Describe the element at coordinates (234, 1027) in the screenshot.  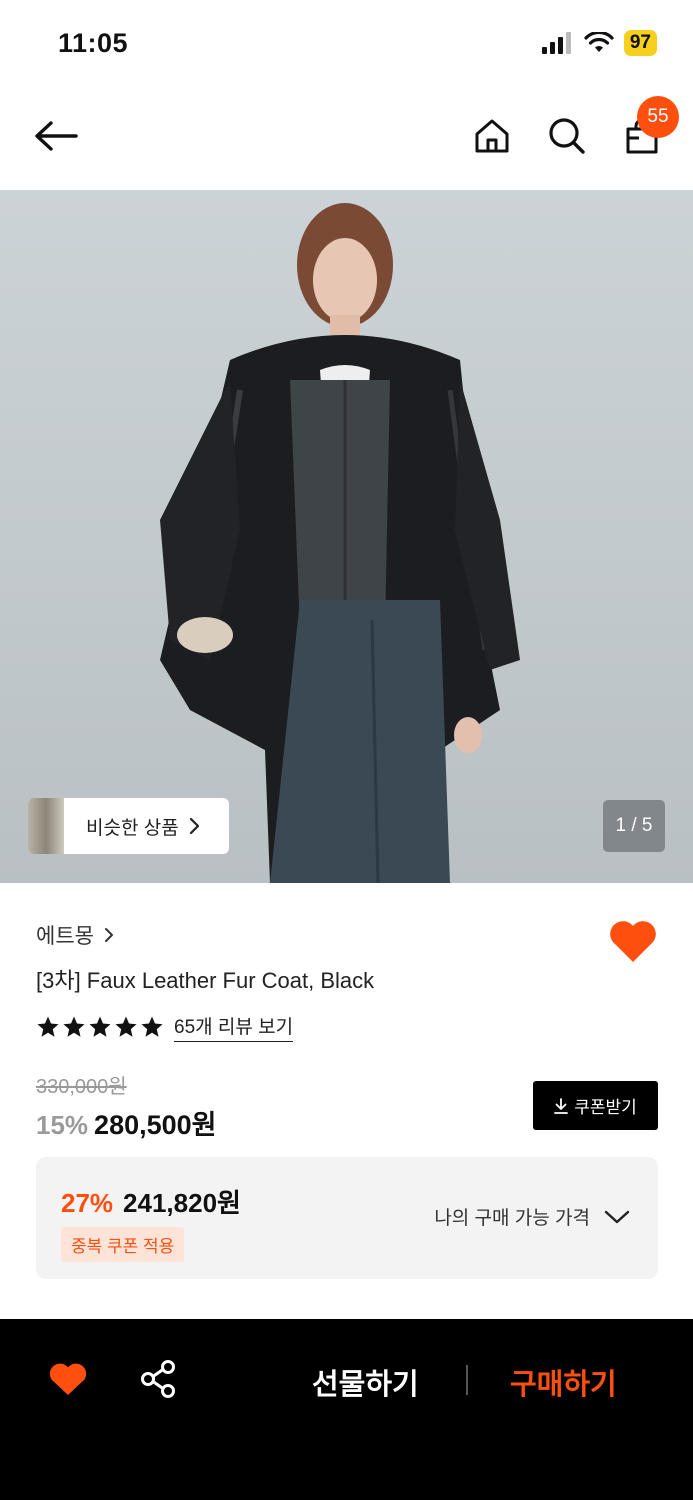
I see `review-link: 65개 리뷰 보기` at that location.